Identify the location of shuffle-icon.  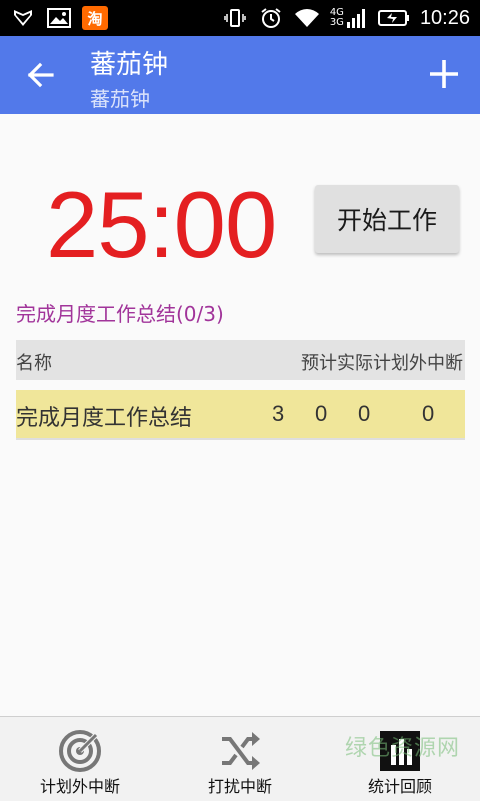
(241, 751).